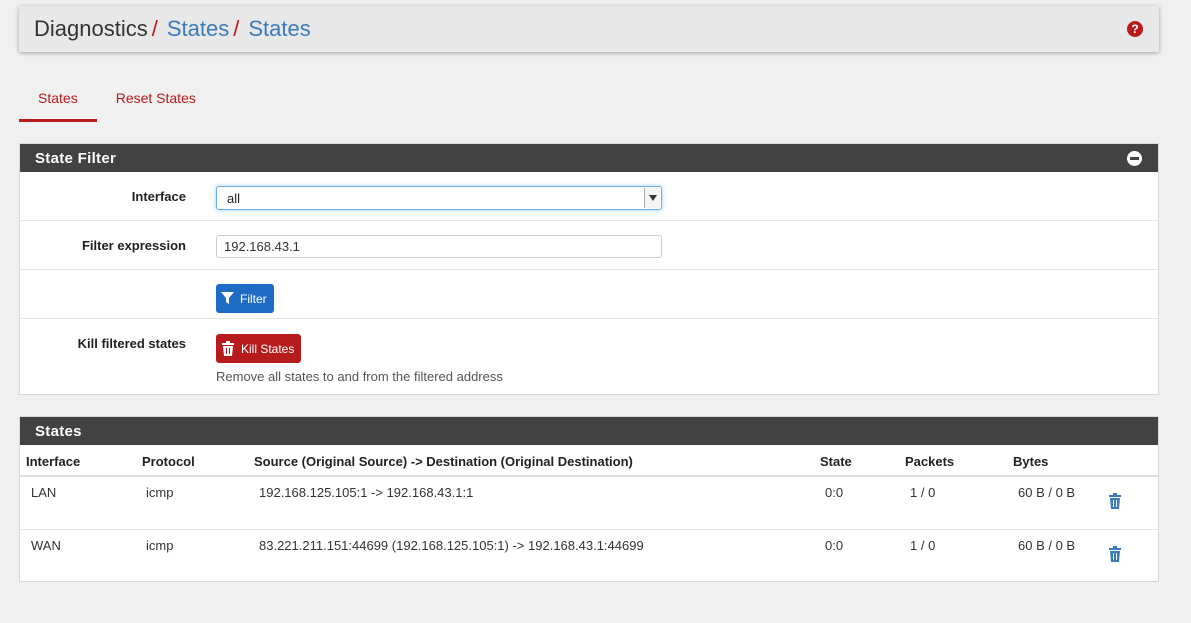  What do you see at coordinates (193, 461) in the screenshot?
I see `column-header-protocol: Protocol` at bounding box center [193, 461].